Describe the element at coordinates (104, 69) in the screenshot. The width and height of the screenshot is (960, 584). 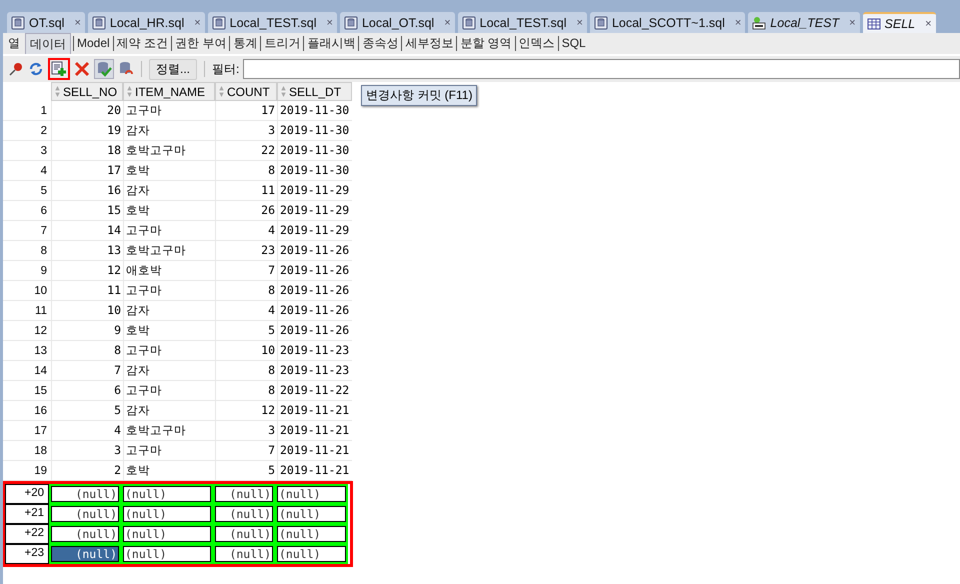
I see `commit-button` at that location.